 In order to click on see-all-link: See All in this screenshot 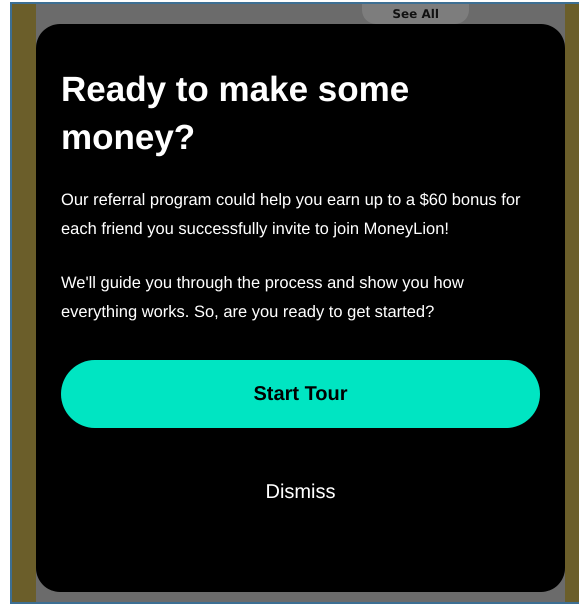, I will do `click(415, 14)`.